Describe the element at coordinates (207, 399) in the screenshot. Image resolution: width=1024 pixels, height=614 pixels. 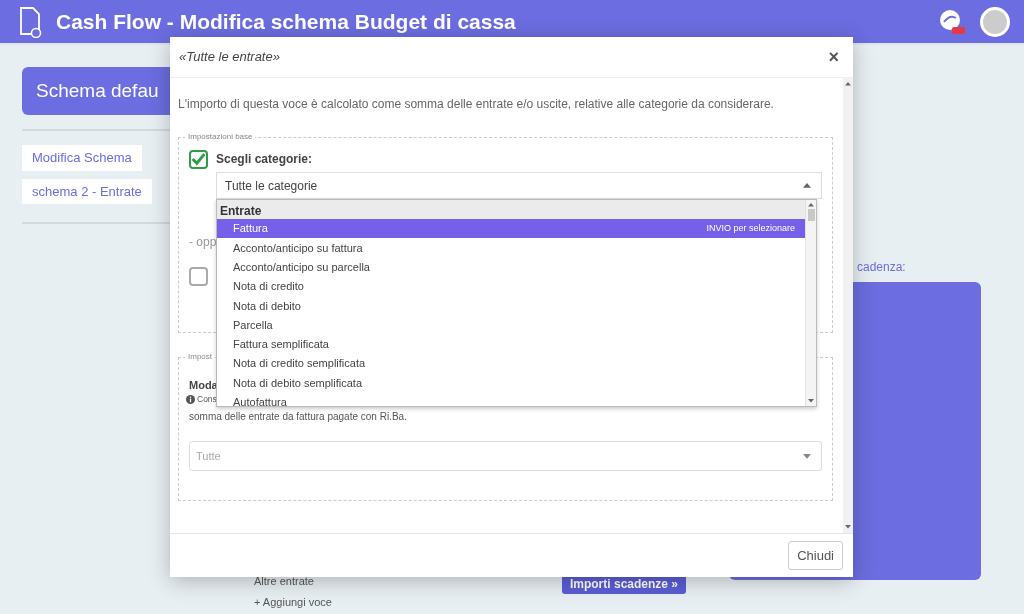
I see `note-text: Cons` at that location.